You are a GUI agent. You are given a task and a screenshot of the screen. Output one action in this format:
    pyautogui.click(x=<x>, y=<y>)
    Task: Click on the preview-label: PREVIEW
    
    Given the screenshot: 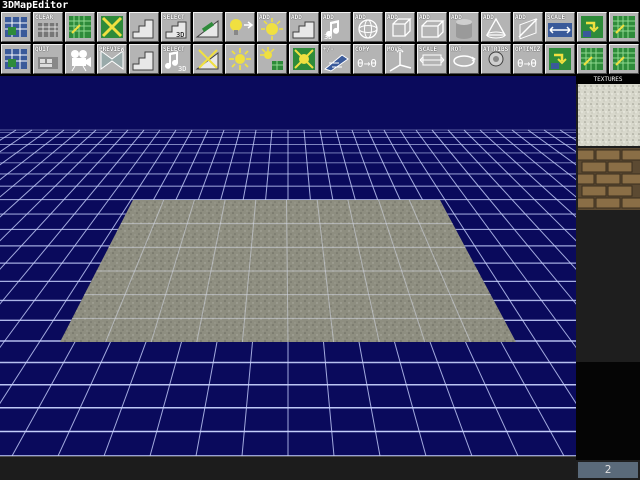 What is the action you would take?
    pyautogui.click(x=112, y=49)
    